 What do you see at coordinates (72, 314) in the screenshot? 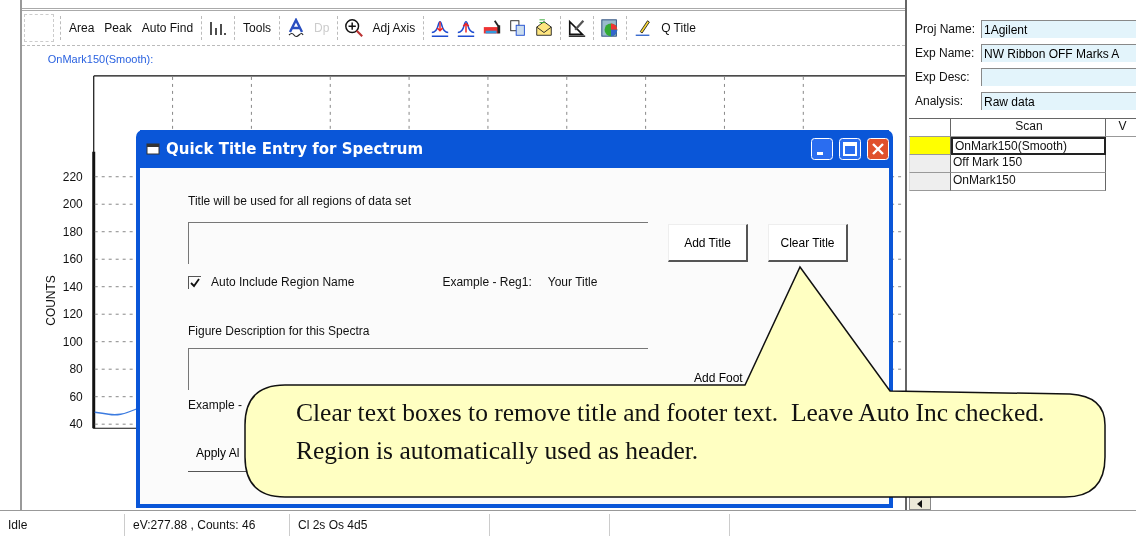
I see `axis-tick-label: 120` at bounding box center [72, 314].